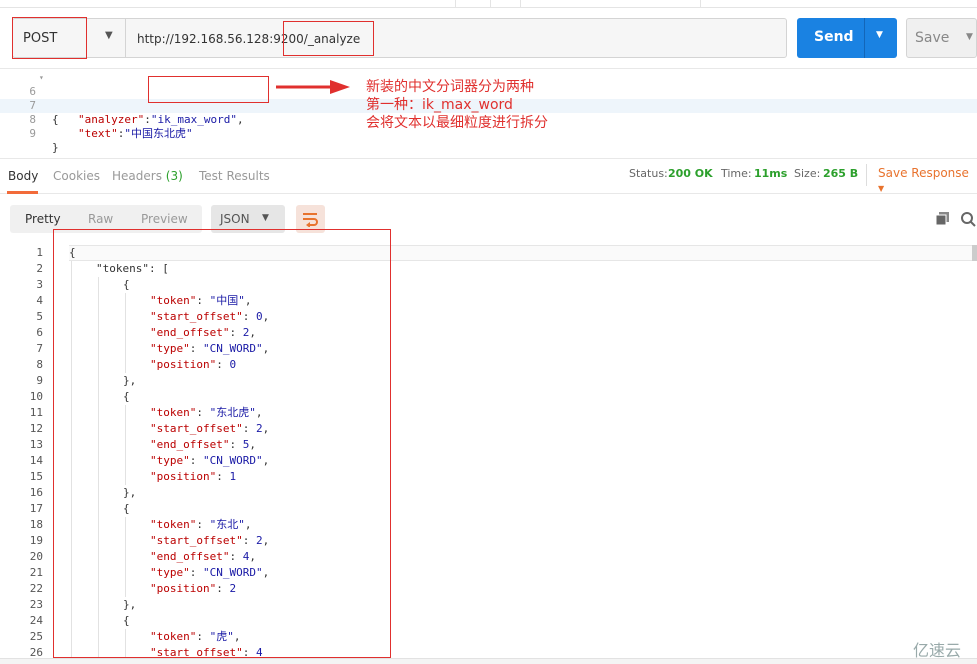 This screenshot has width=977, height=664. What do you see at coordinates (807, 173) in the screenshot?
I see `size-label: Size:` at bounding box center [807, 173].